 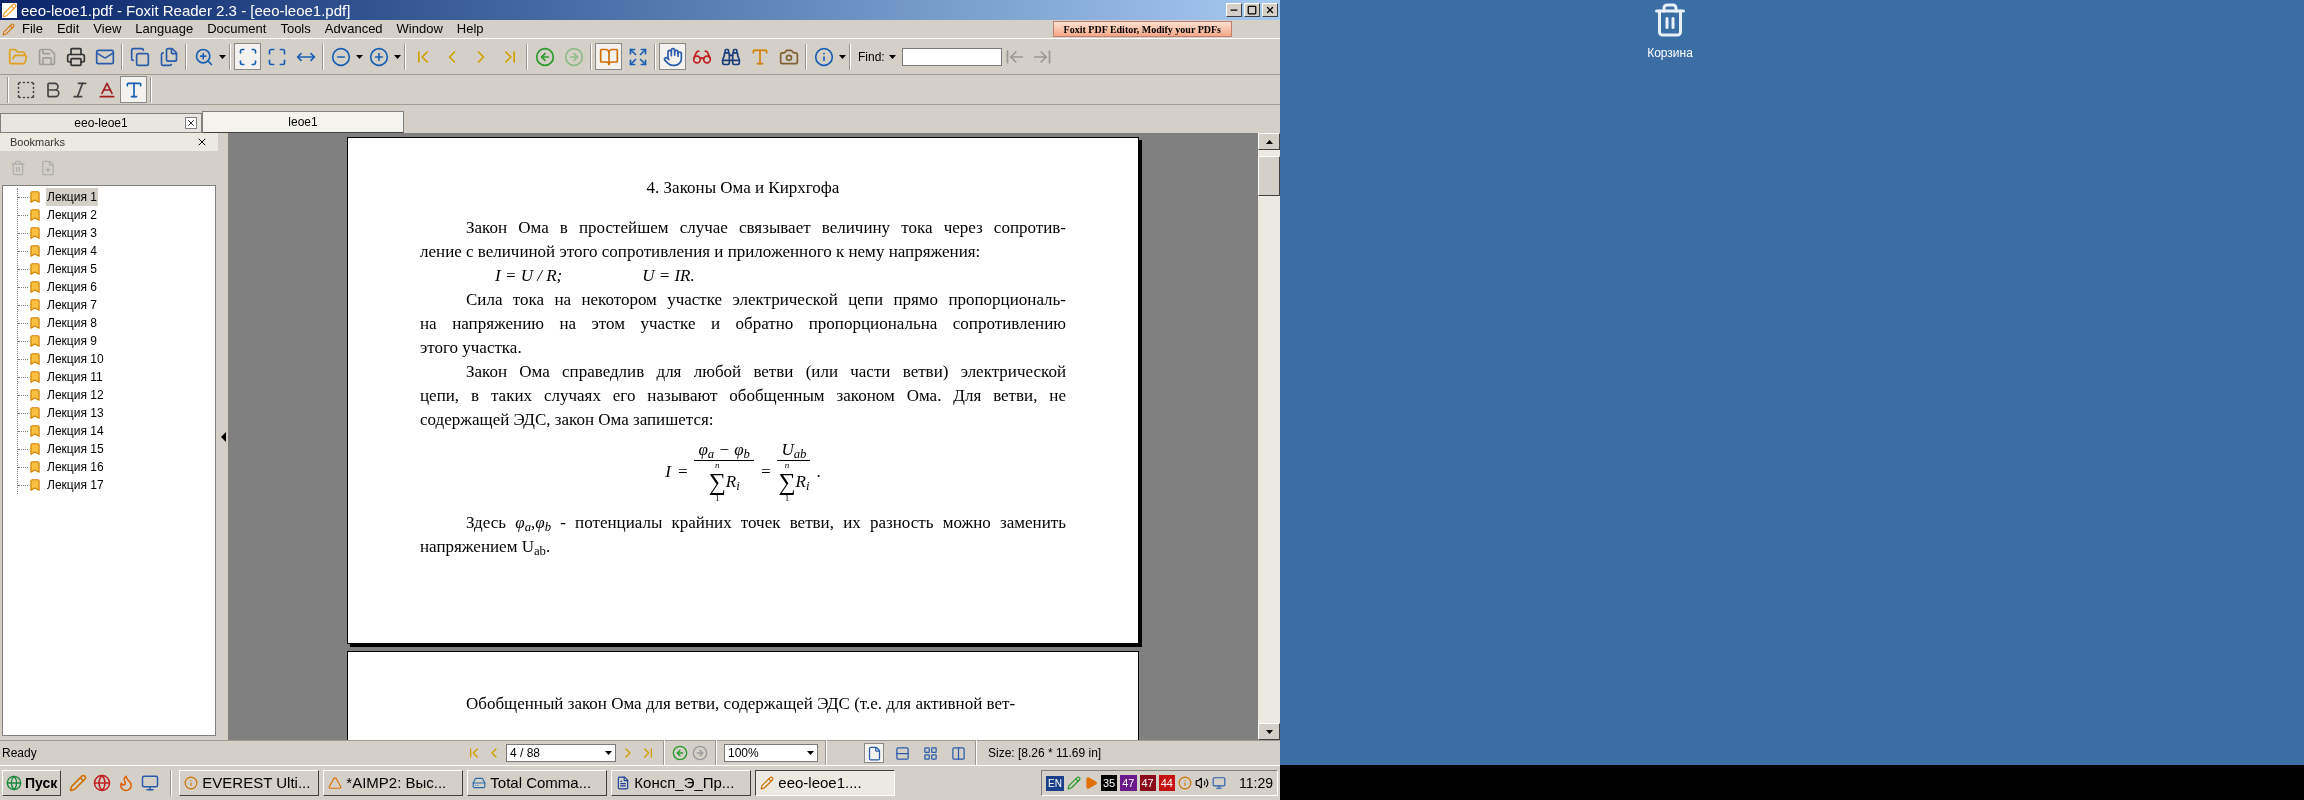 I want to click on menu-item: File, so click(x=32, y=29).